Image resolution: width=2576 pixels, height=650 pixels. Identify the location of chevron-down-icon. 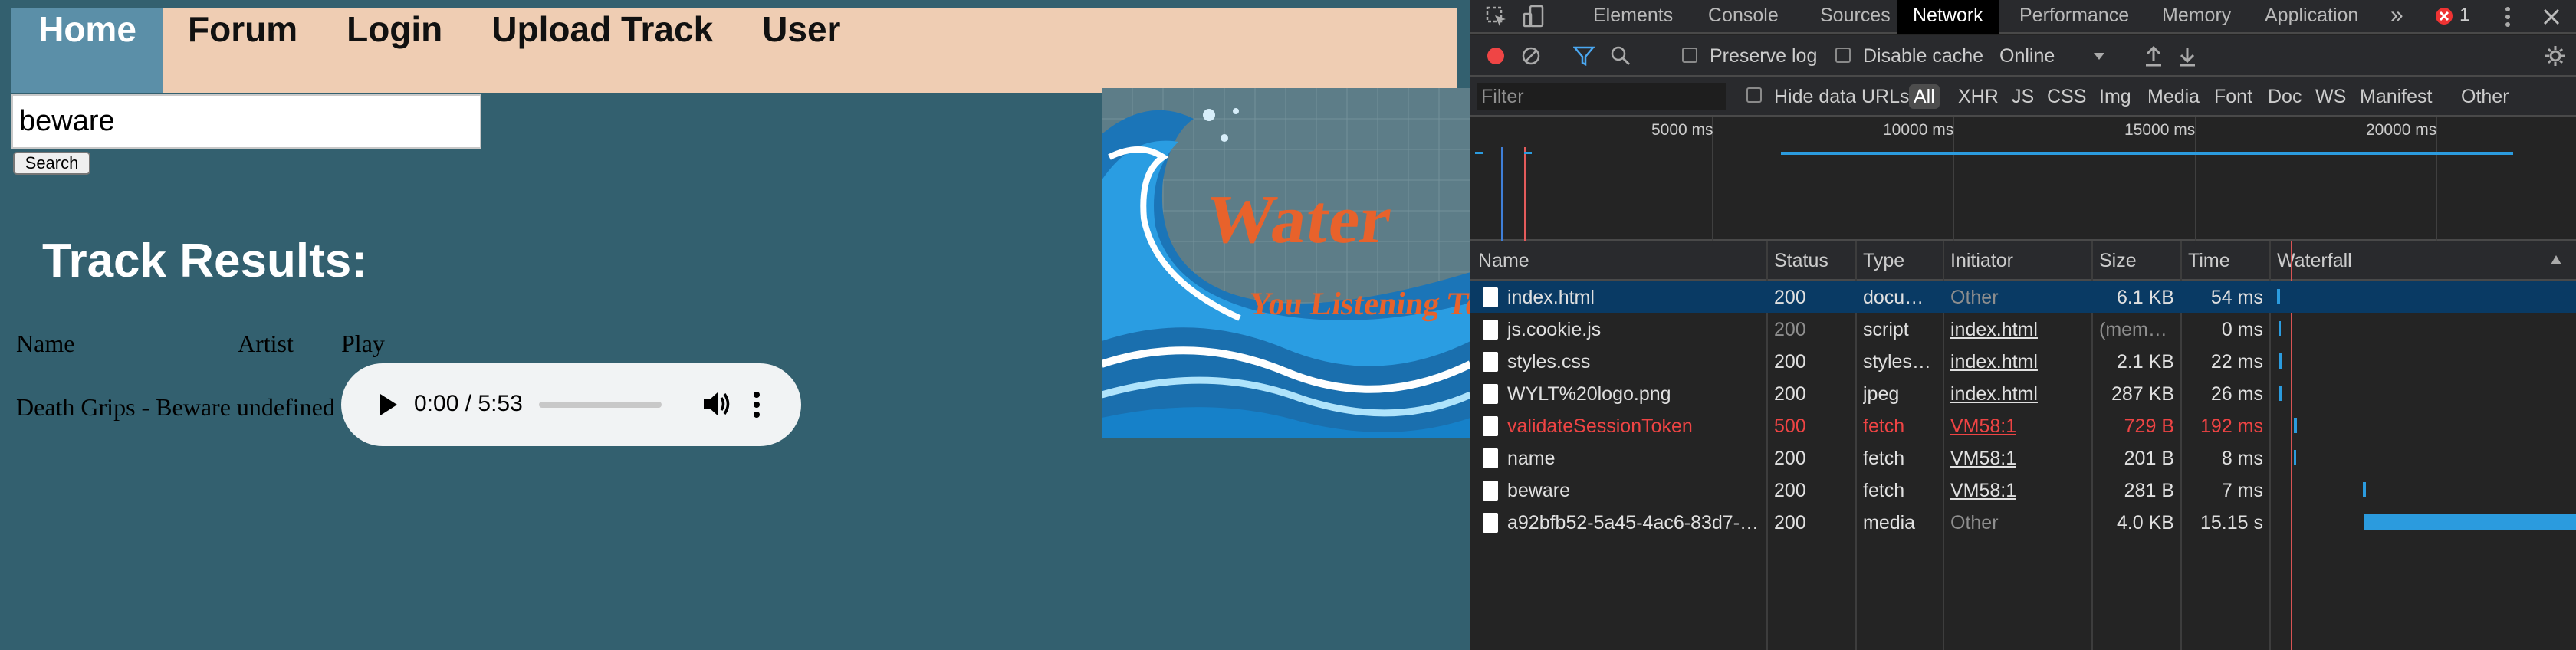
(2099, 56).